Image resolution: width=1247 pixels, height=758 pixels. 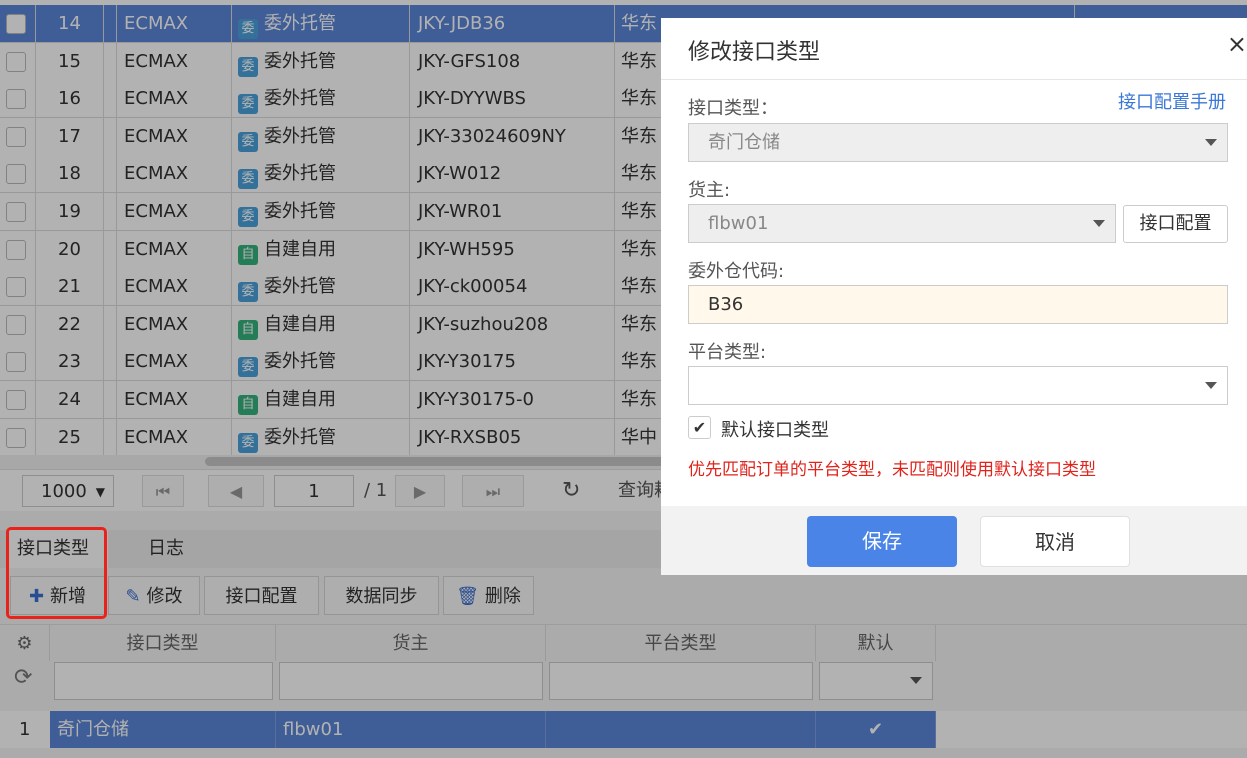 What do you see at coordinates (1055, 541) in the screenshot?
I see `cancel-button: 取消` at bounding box center [1055, 541].